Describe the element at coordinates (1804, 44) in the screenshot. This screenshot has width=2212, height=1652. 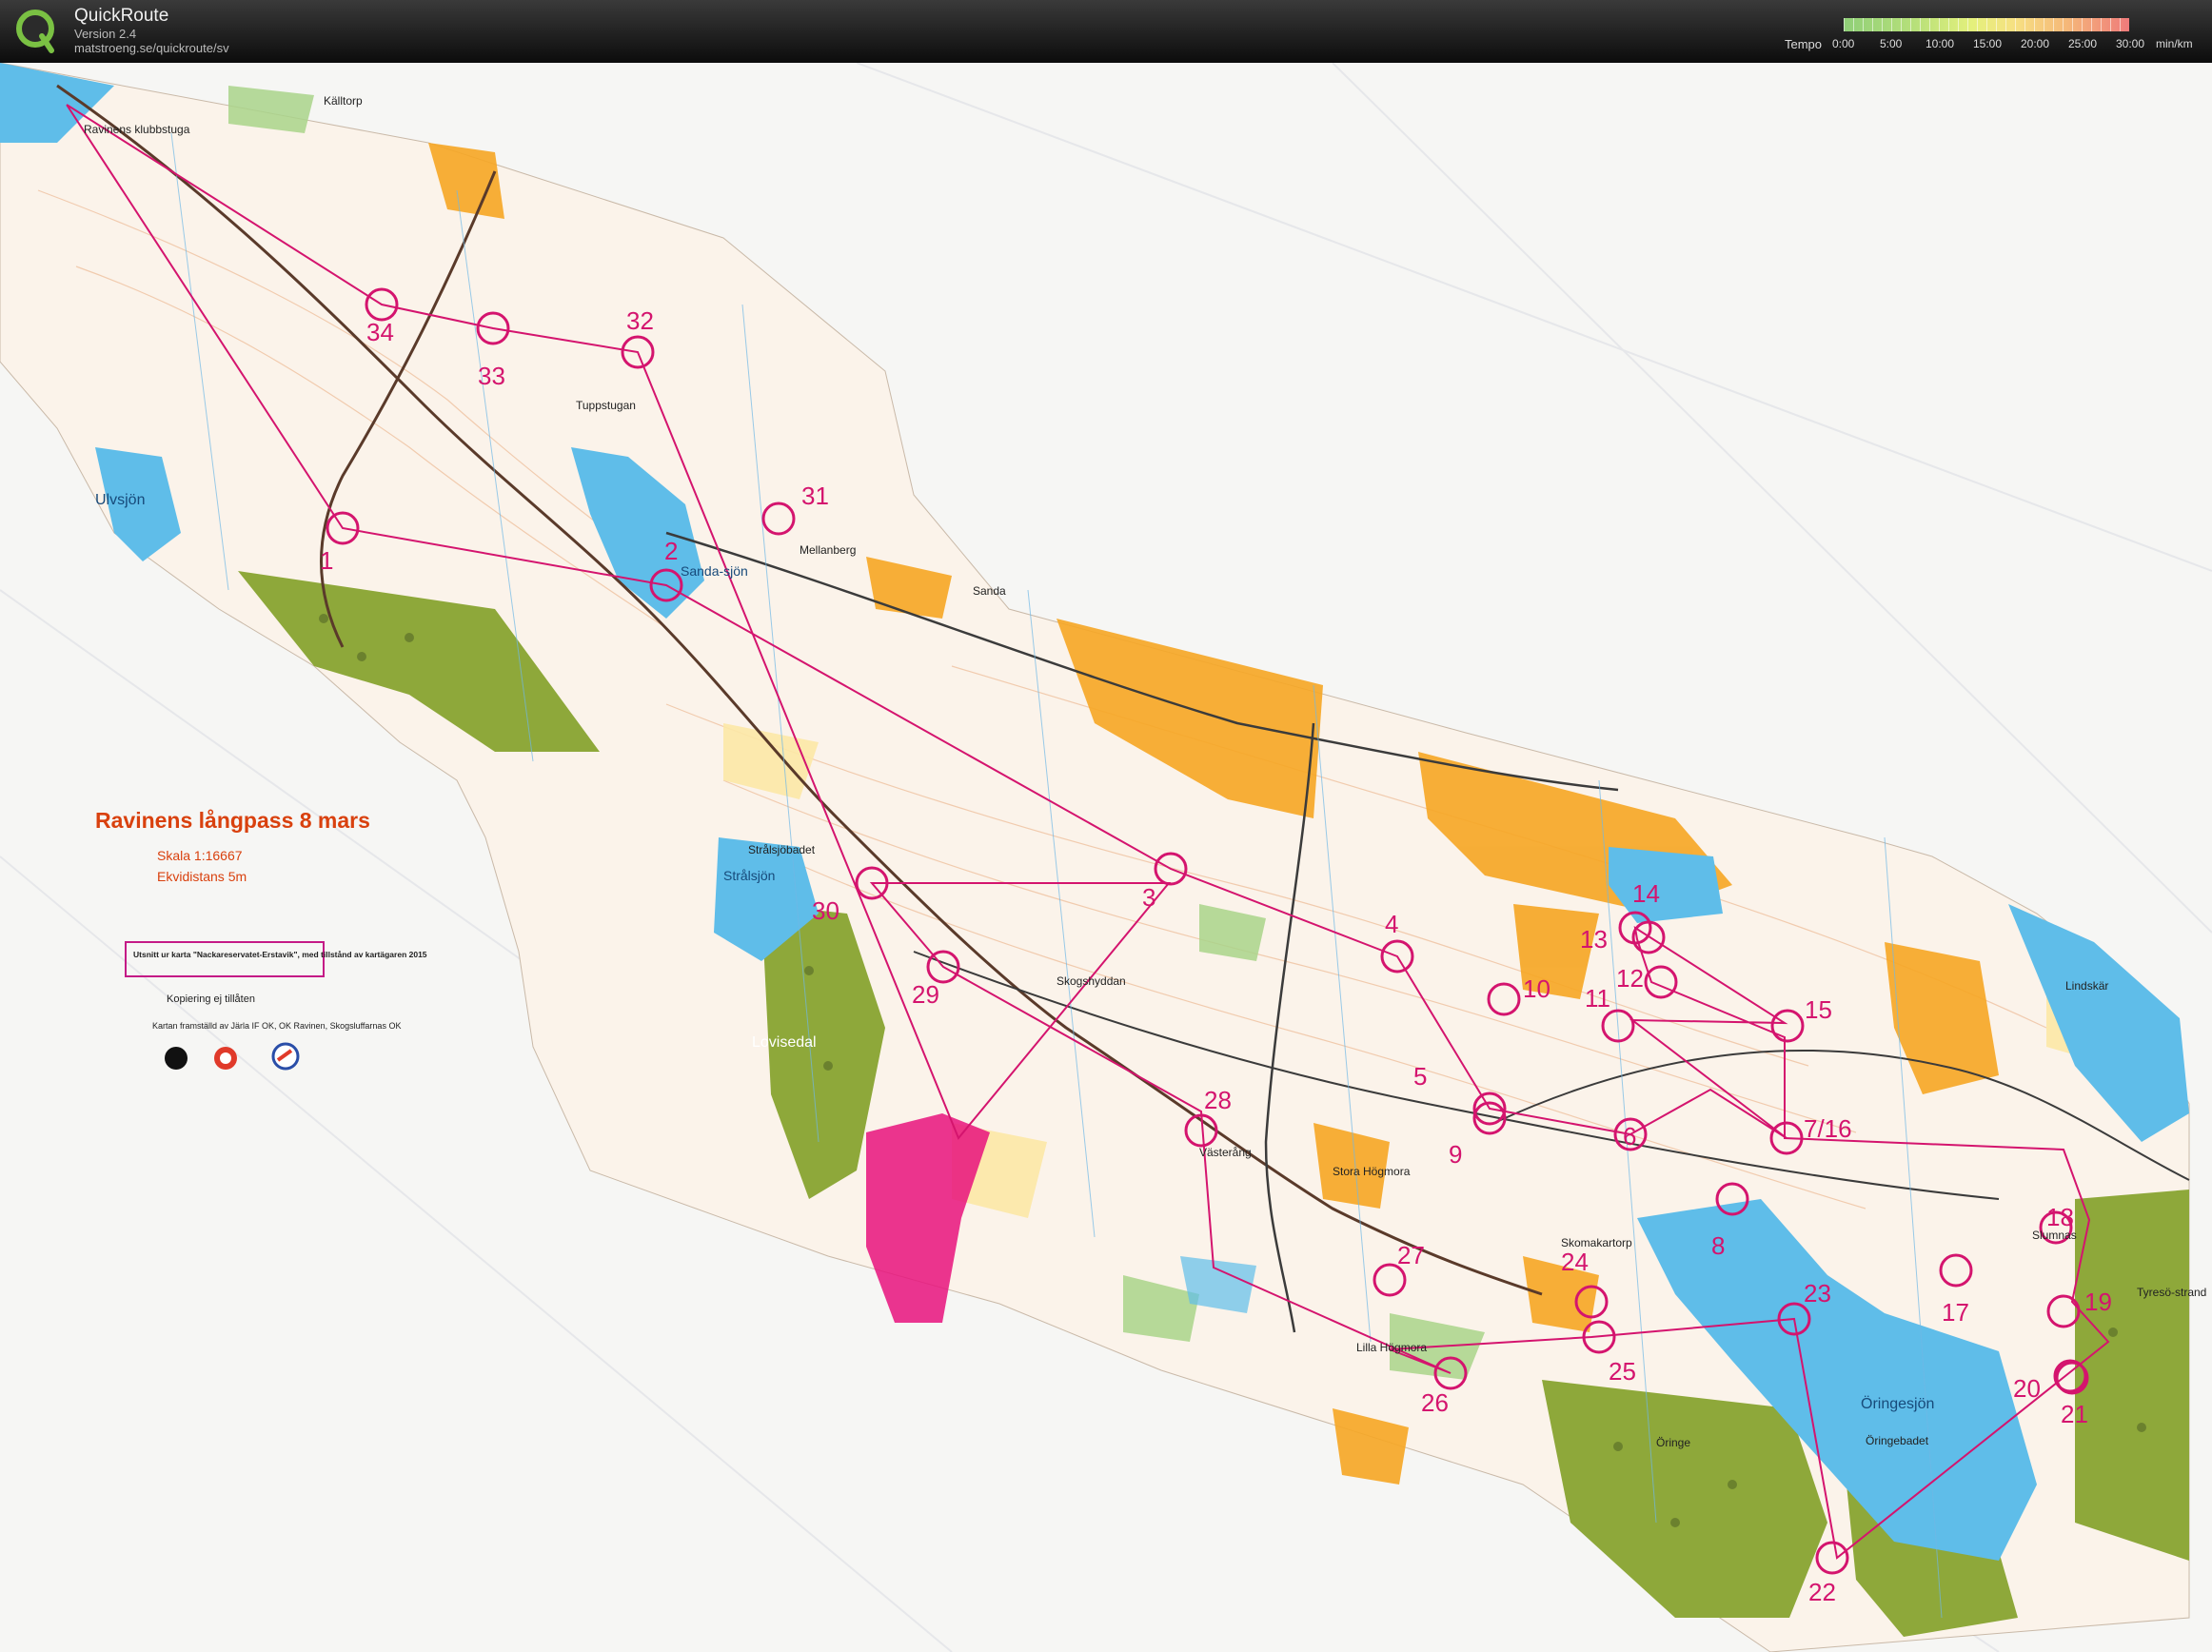
I see `tempo-title: Tempo` at that location.